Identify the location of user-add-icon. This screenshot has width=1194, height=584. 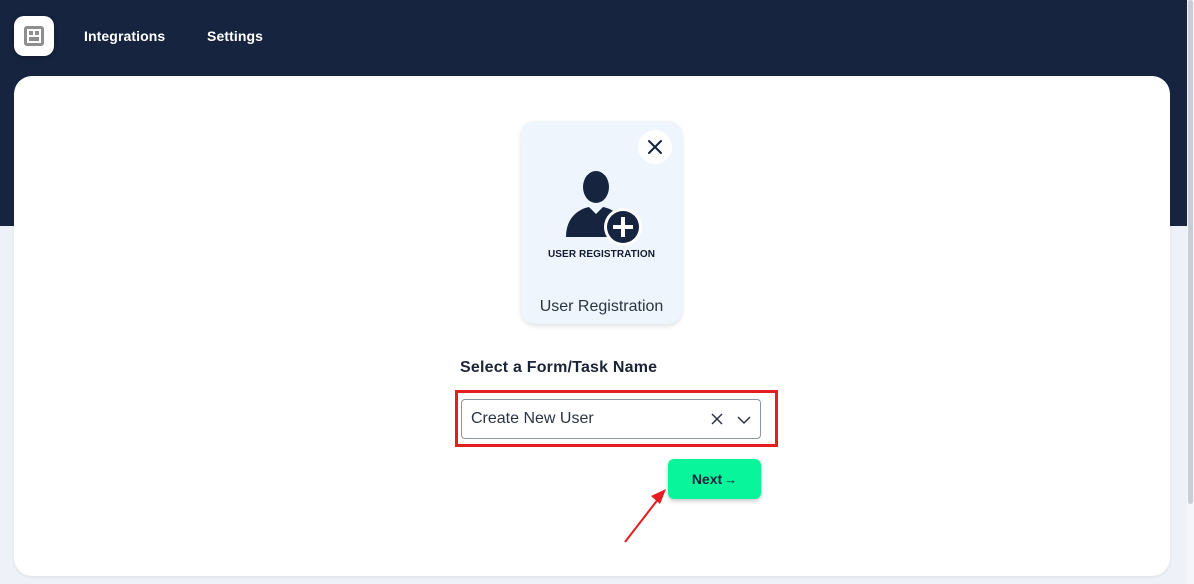
(604, 208).